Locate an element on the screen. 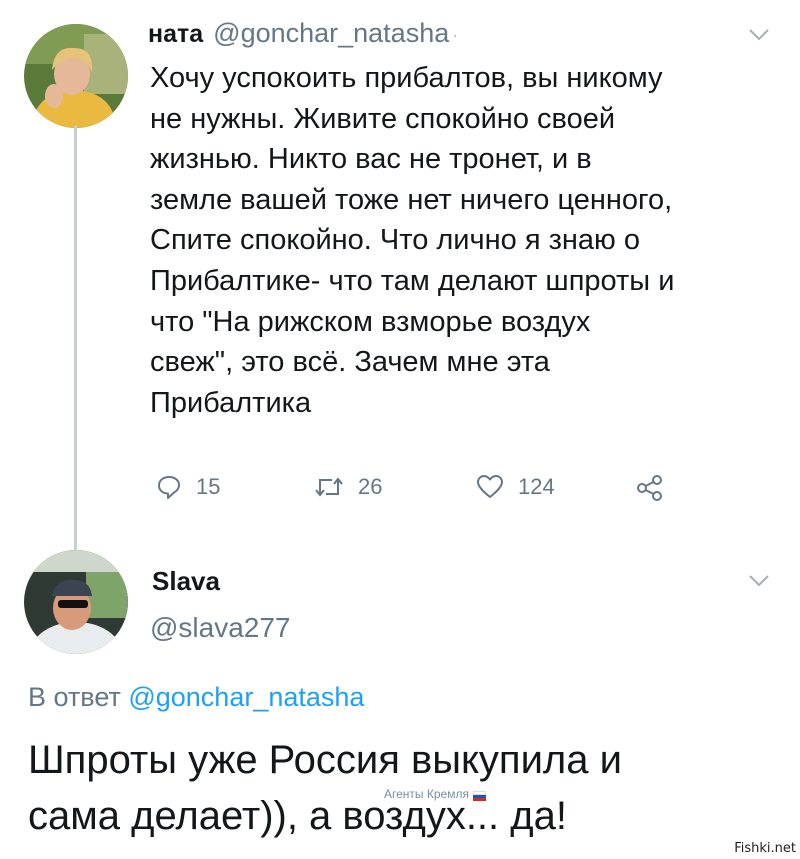 The height and width of the screenshot is (859, 800). share-button is located at coordinates (650, 488).